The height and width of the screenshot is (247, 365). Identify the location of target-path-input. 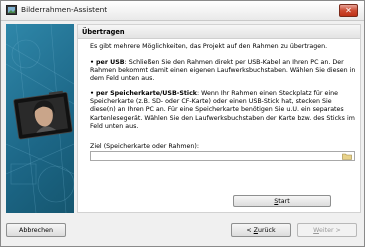
(222, 156).